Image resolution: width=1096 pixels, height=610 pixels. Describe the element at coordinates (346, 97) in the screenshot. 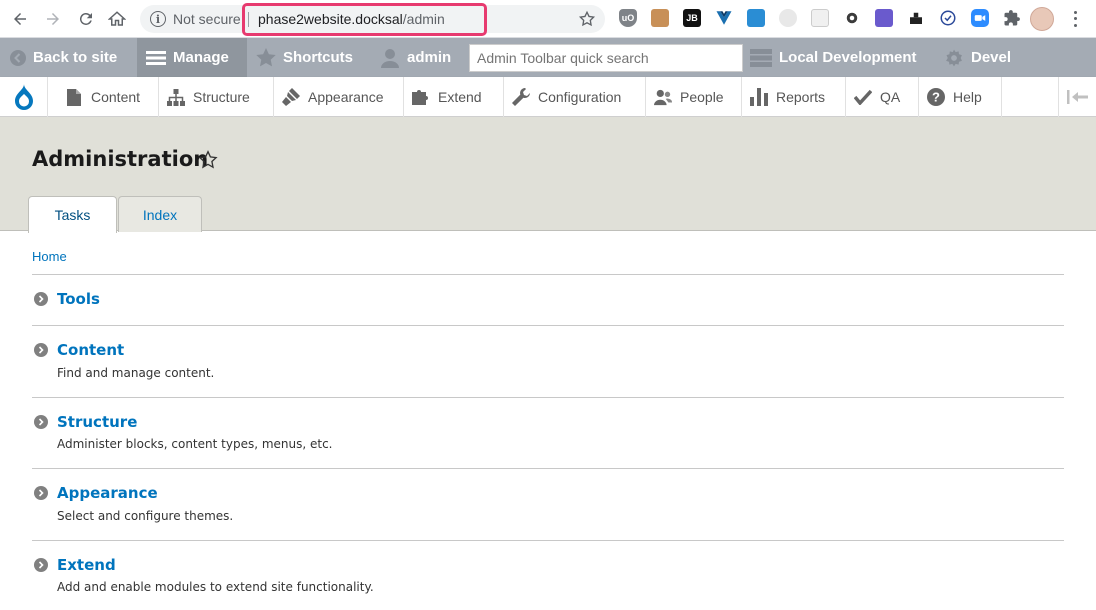

I see `tray-item-appearance-label: Appearance` at that location.